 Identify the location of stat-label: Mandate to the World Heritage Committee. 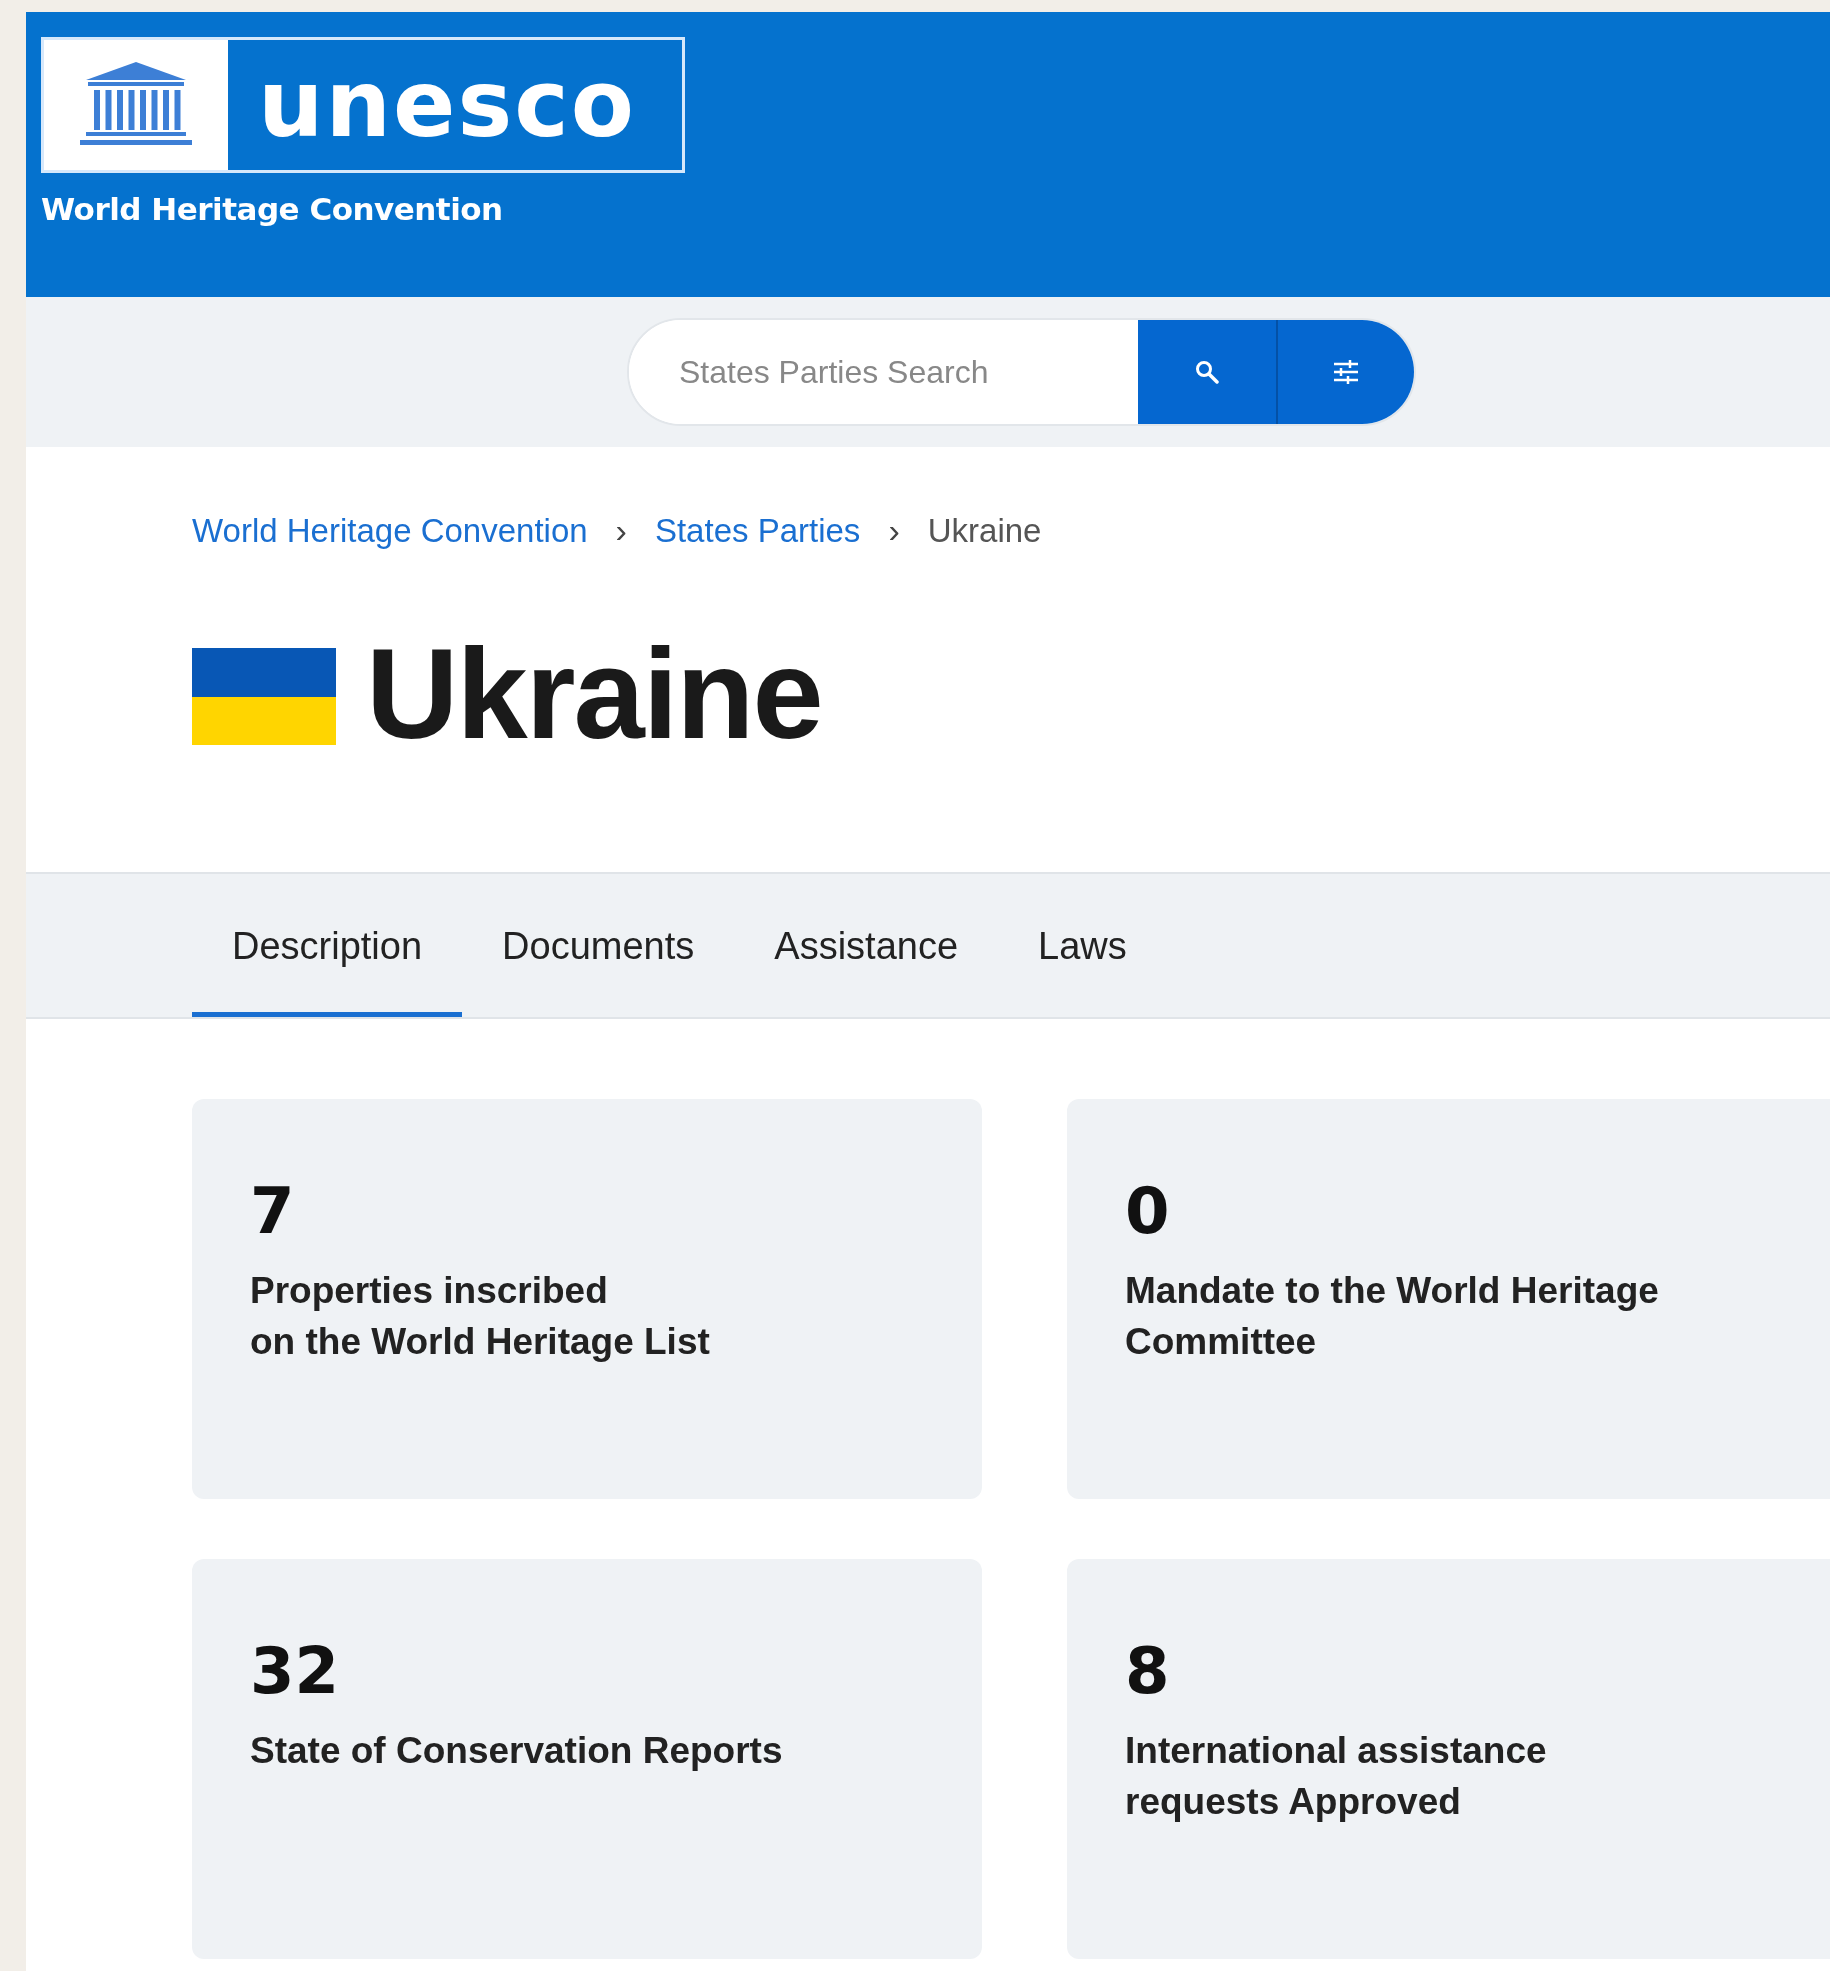
(1392, 1317).